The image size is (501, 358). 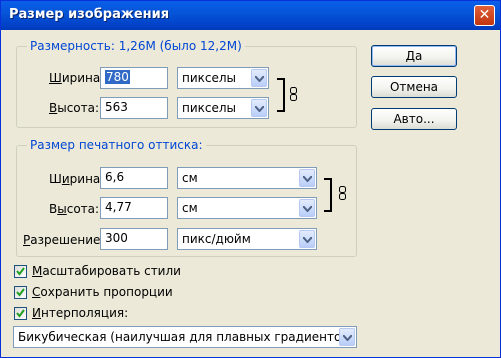 I want to click on window-title: Размер изображения, so click(x=89, y=14).